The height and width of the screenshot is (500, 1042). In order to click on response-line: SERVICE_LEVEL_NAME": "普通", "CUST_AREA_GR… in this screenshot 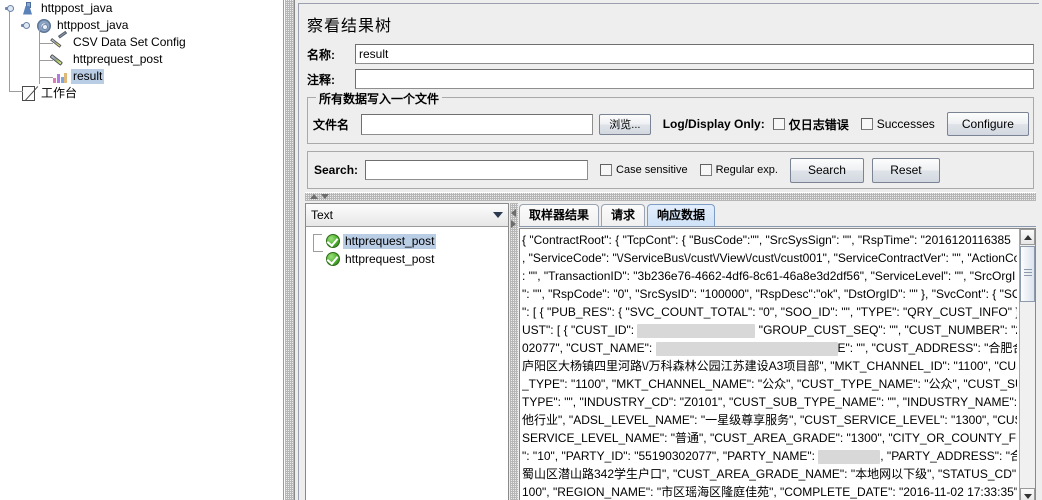, I will do `click(769, 438)`.